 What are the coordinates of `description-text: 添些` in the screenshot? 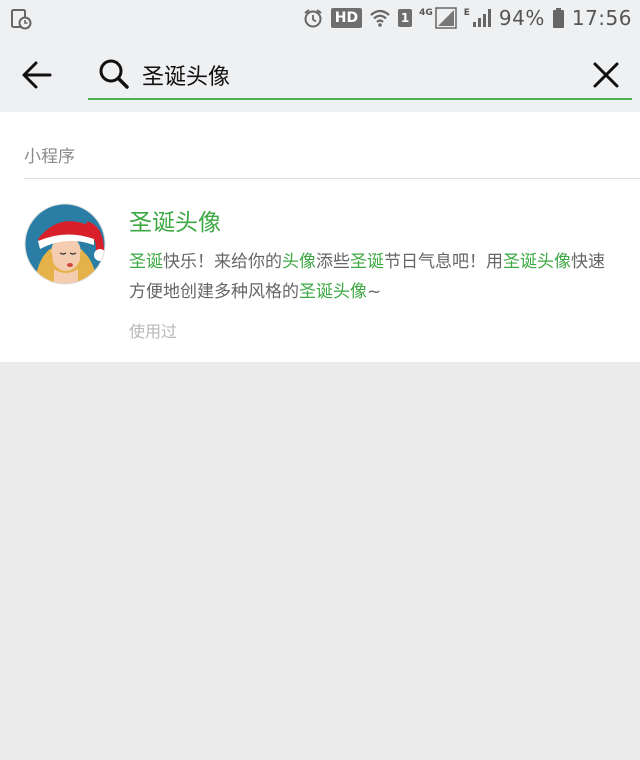 It's located at (333, 262).